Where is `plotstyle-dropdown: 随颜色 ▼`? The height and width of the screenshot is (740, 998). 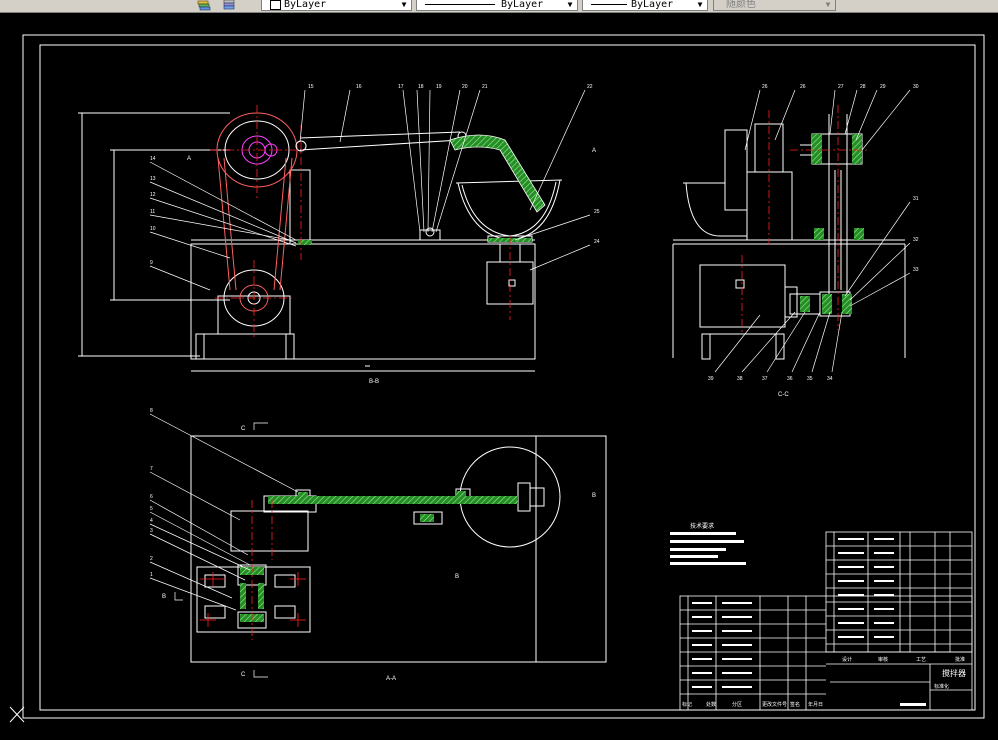
plotstyle-dropdown: 随颜色 ▼ is located at coordinates (774, 5).